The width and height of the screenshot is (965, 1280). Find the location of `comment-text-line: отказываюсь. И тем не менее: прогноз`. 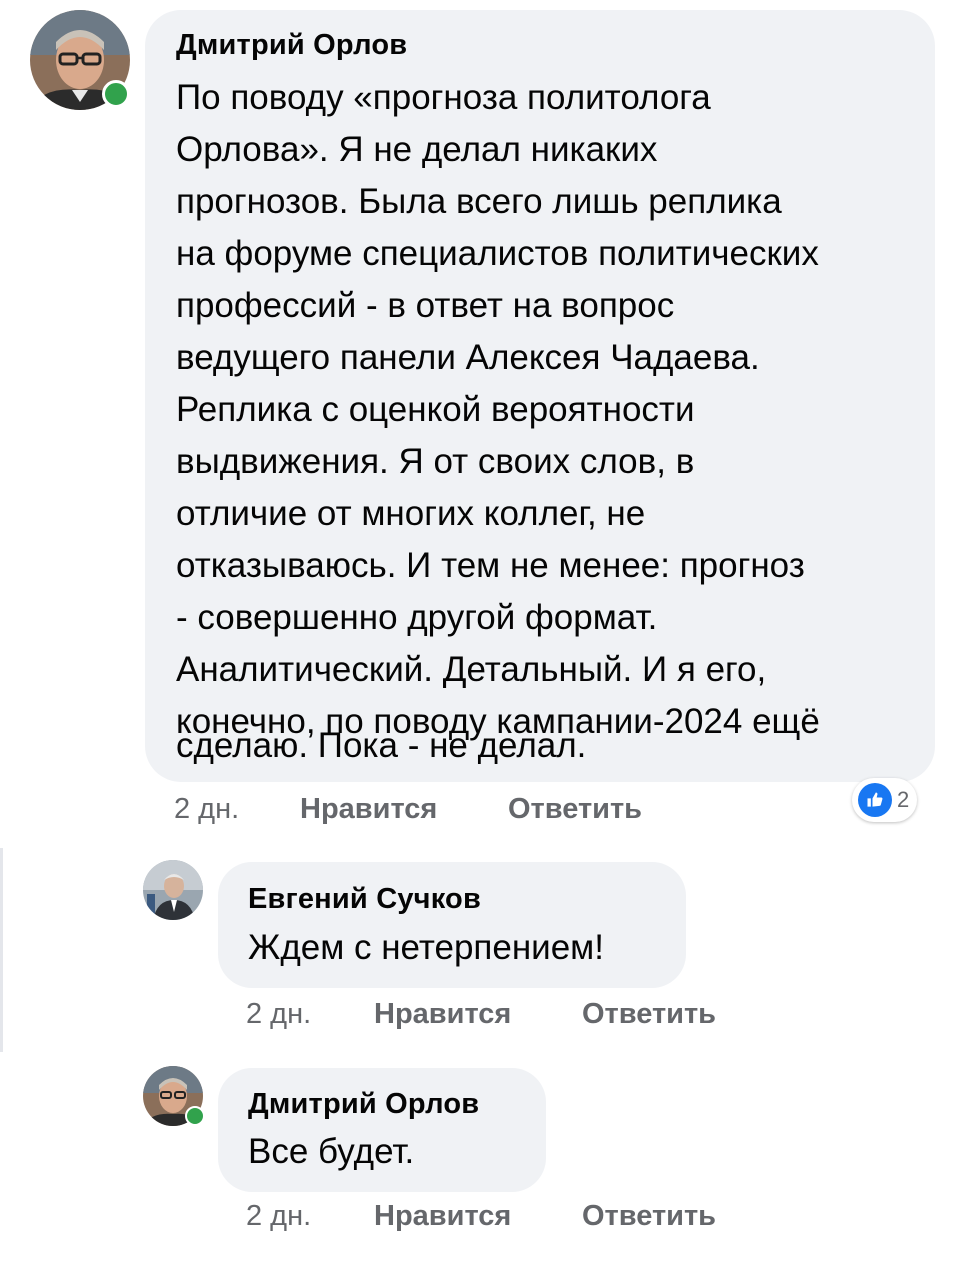

comment-text-line: отказываюсь. И тем не менее: прогноз is located at coordinates (490, 565).